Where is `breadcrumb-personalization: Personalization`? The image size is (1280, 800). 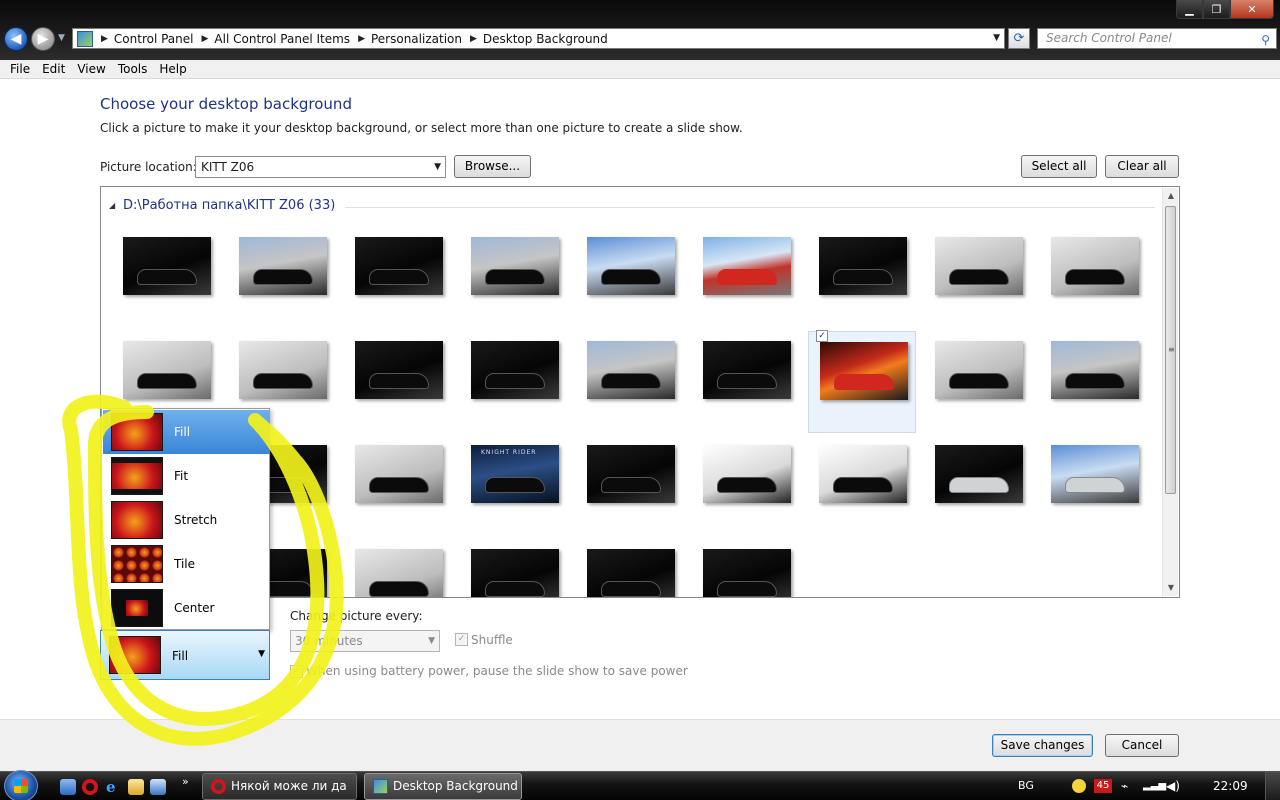 breadcrumb-personalization: Personalization is located at coordinates (416, 39).